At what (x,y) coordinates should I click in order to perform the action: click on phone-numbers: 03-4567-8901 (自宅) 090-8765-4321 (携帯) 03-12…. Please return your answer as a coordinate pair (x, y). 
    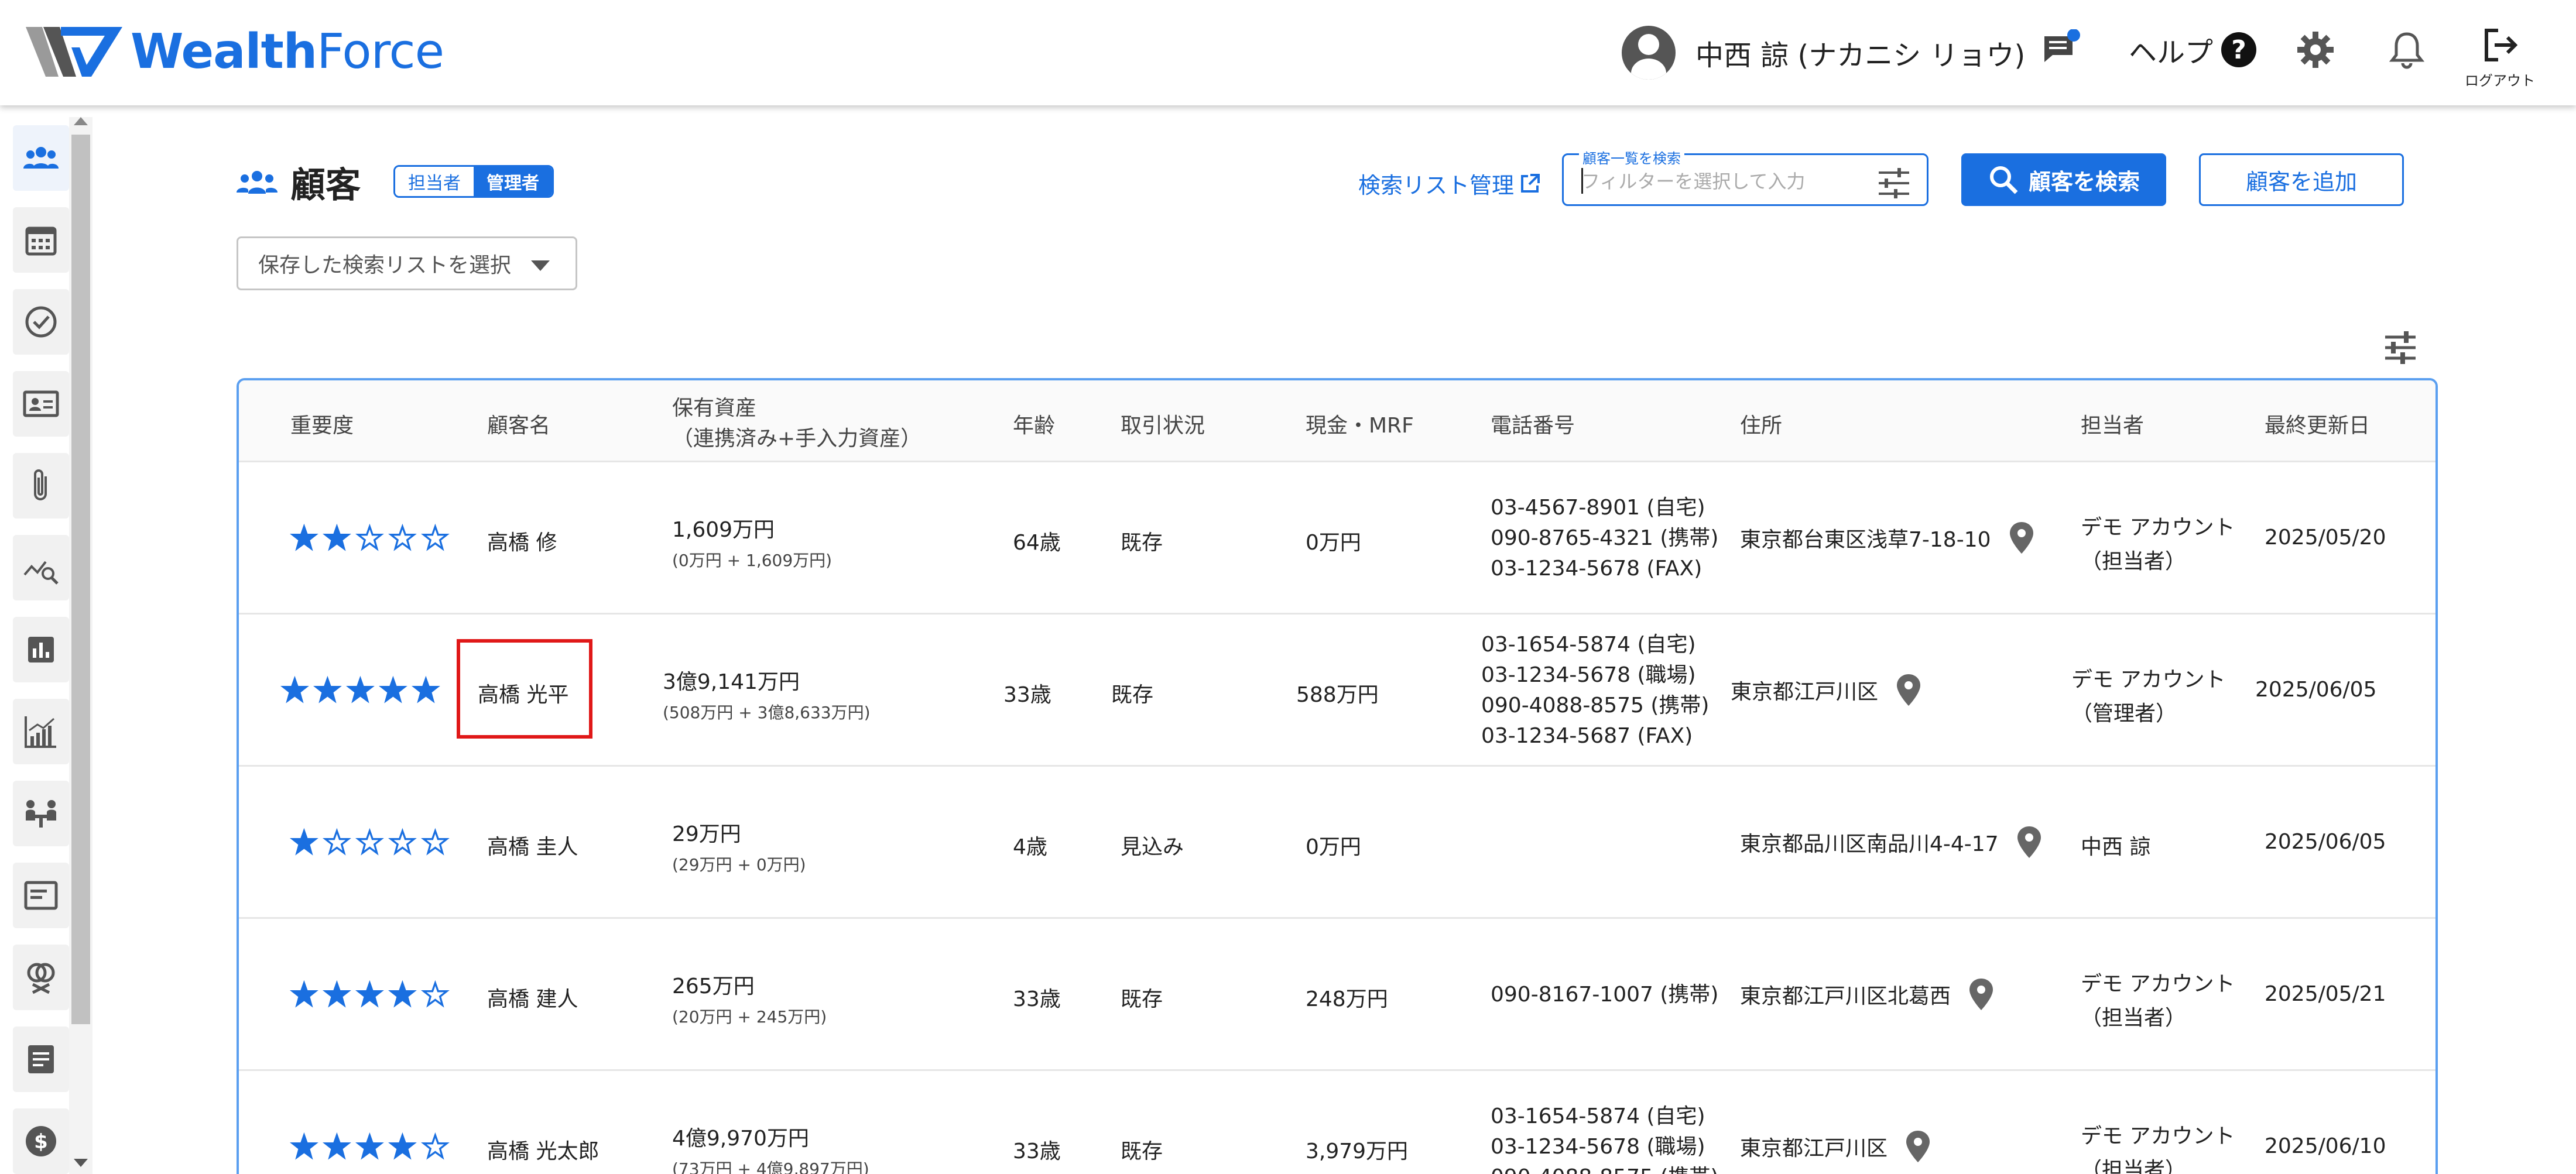
    Looking at the image, I should click on (1604, 538).